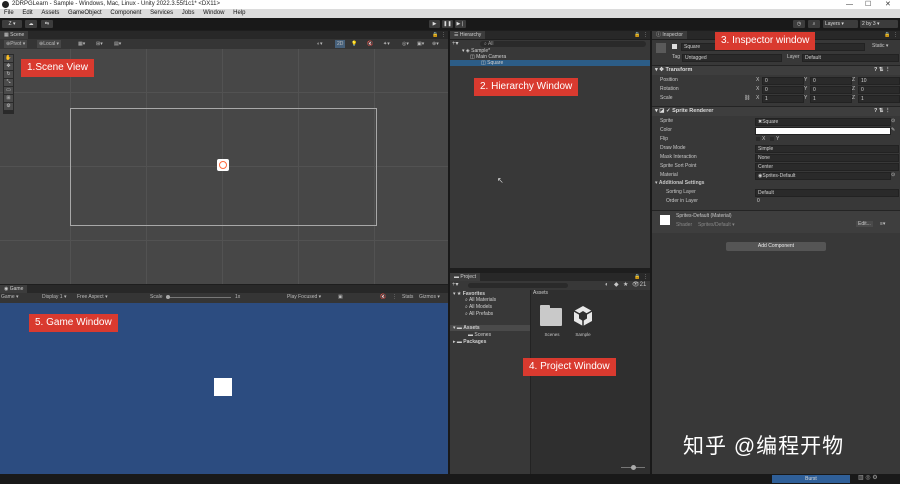 The width and height of the screenshot is (900, 484). What do you see at coordinates (50, 13) in the screenshot?
I see `menu-assets: Assets` at bounding box center [50, 13].